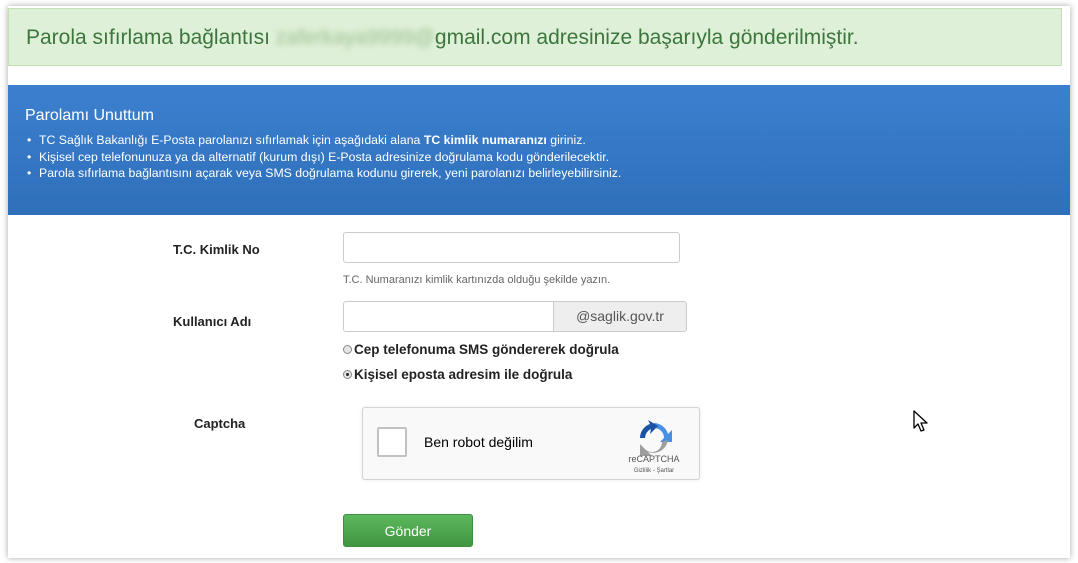 The width and height of the screenshot is (1078, 563). I want to click on mouse-cursor-icon, so click(920, 421).